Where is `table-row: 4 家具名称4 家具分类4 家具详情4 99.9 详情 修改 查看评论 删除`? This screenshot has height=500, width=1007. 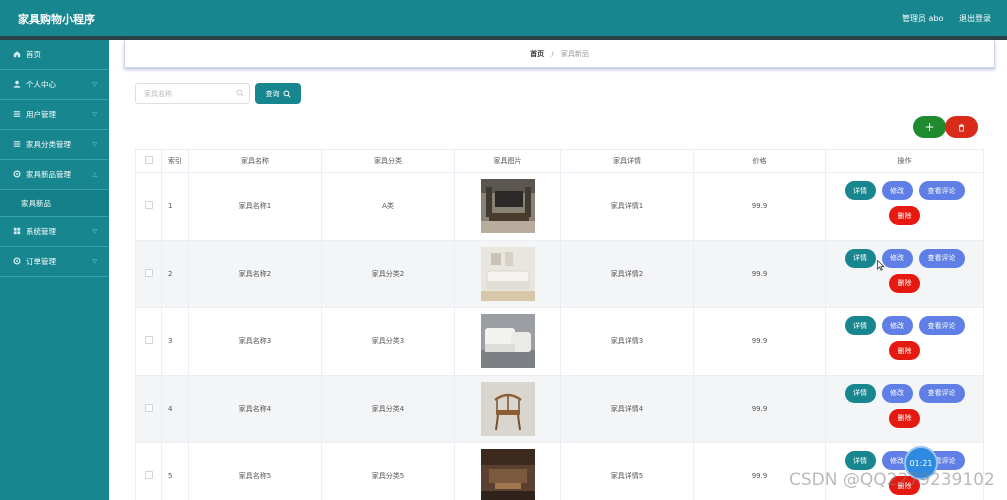
table-row: 4 家具名称4 家具分类4 家具详情4 99.9 详情 修改 查看评论 删除 is located at coordinates (559, 408).